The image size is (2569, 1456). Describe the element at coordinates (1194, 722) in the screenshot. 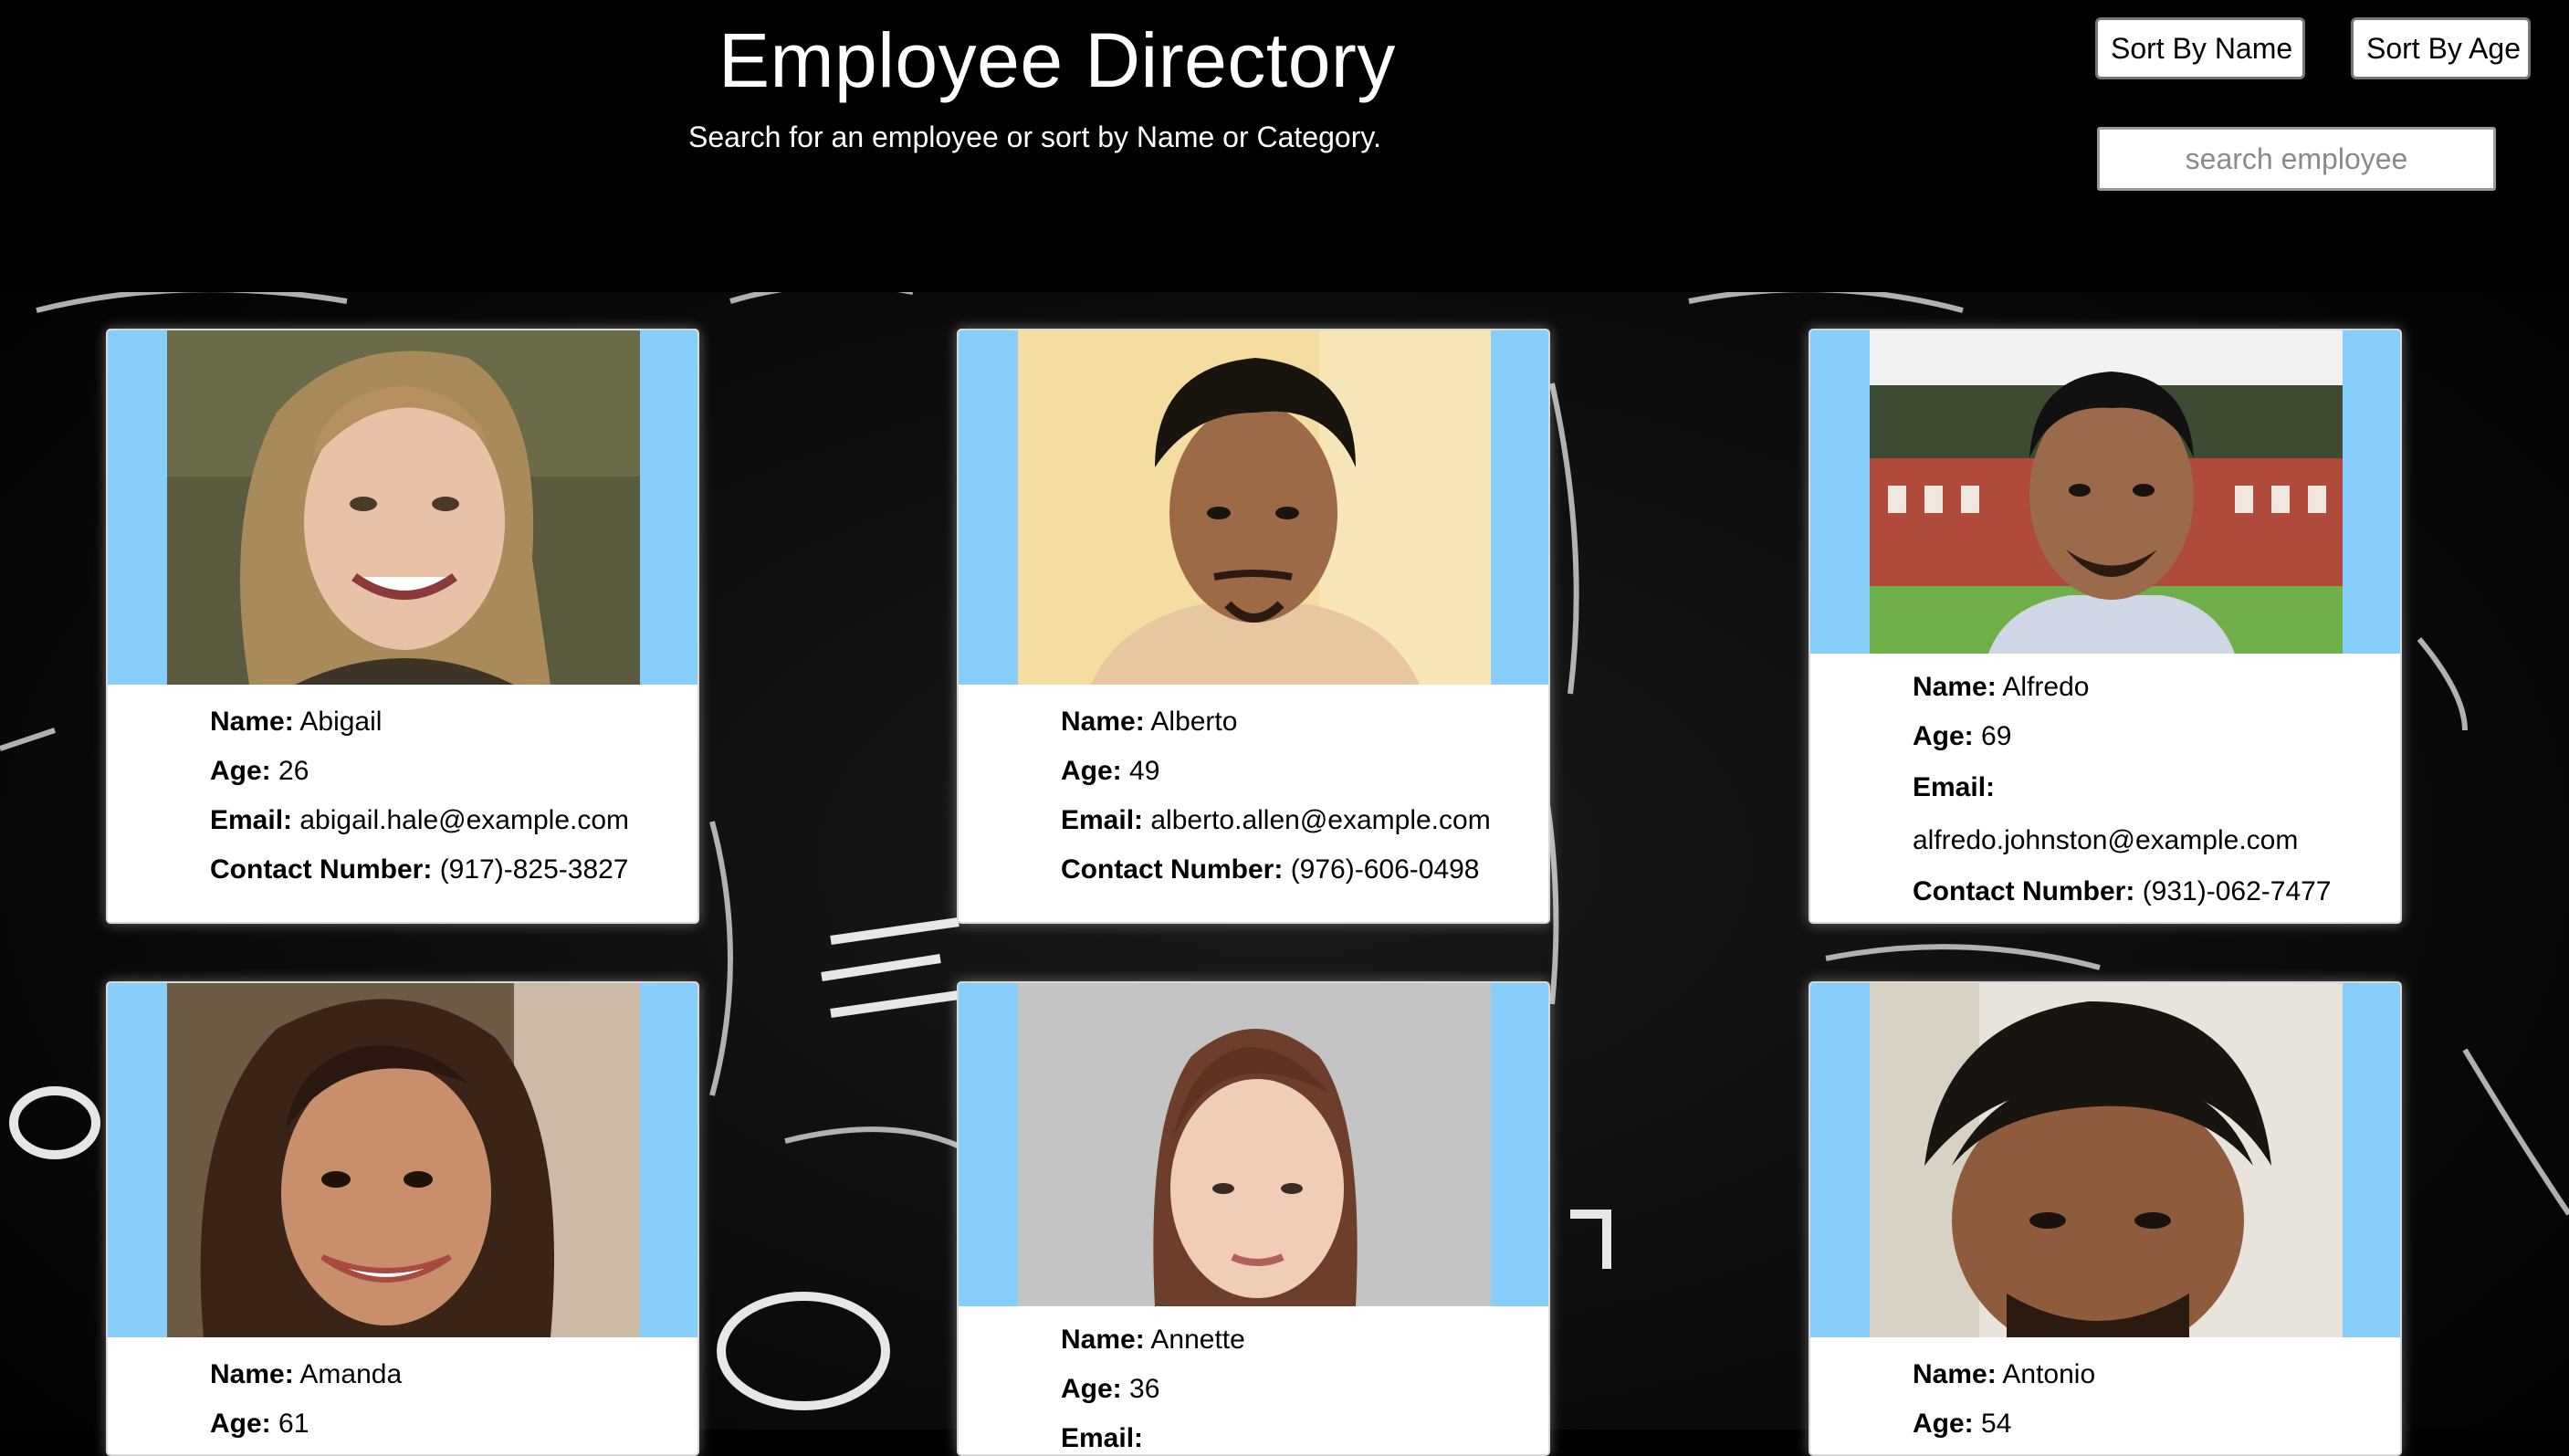

I see `employee-name: Alberto` at that location.